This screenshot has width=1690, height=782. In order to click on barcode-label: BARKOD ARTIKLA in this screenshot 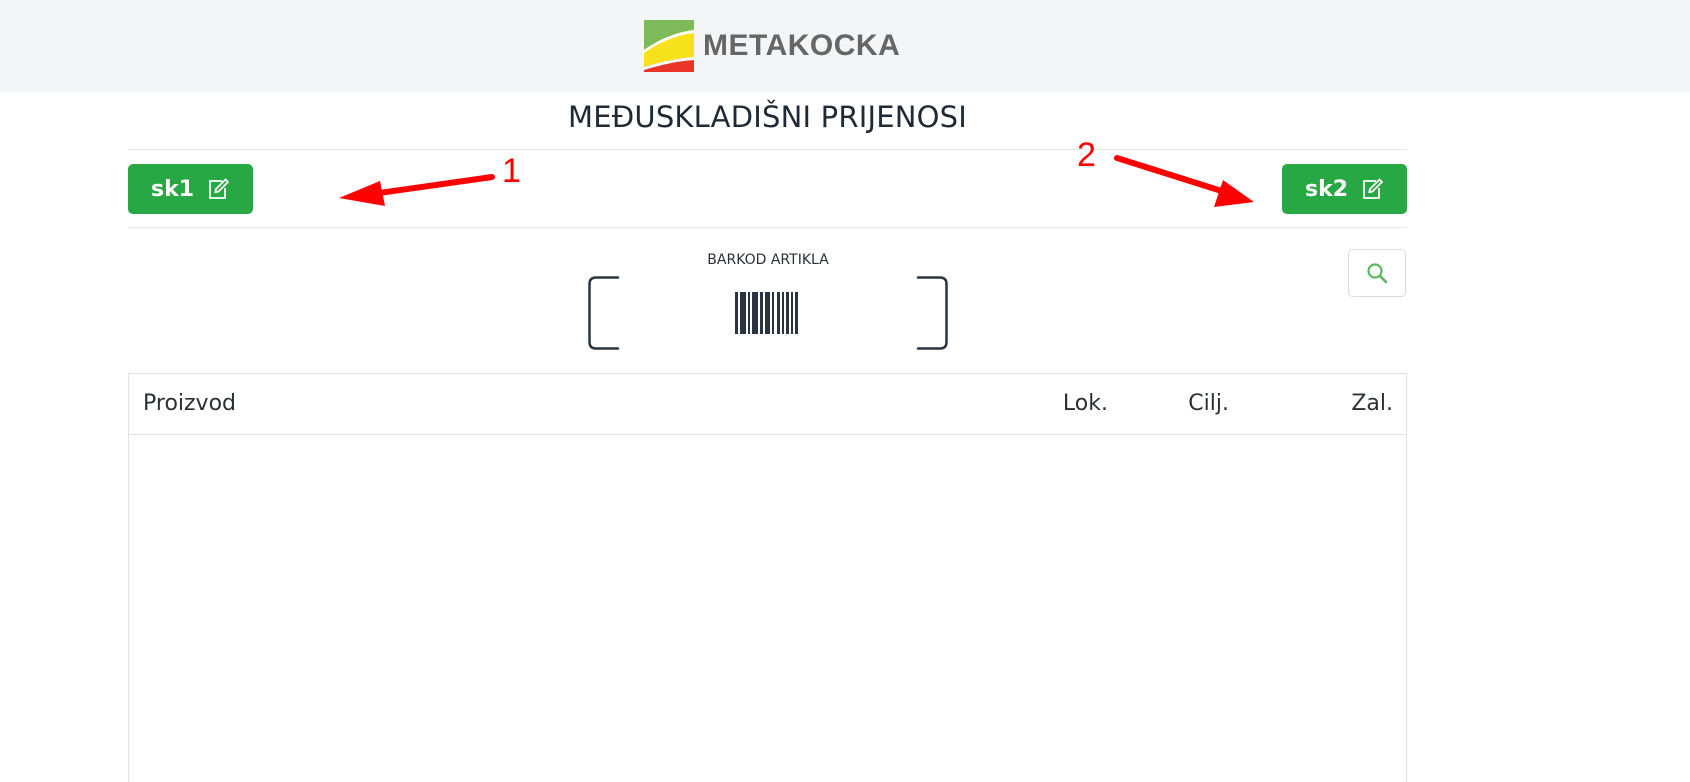, I will do `click(768, 260)`.